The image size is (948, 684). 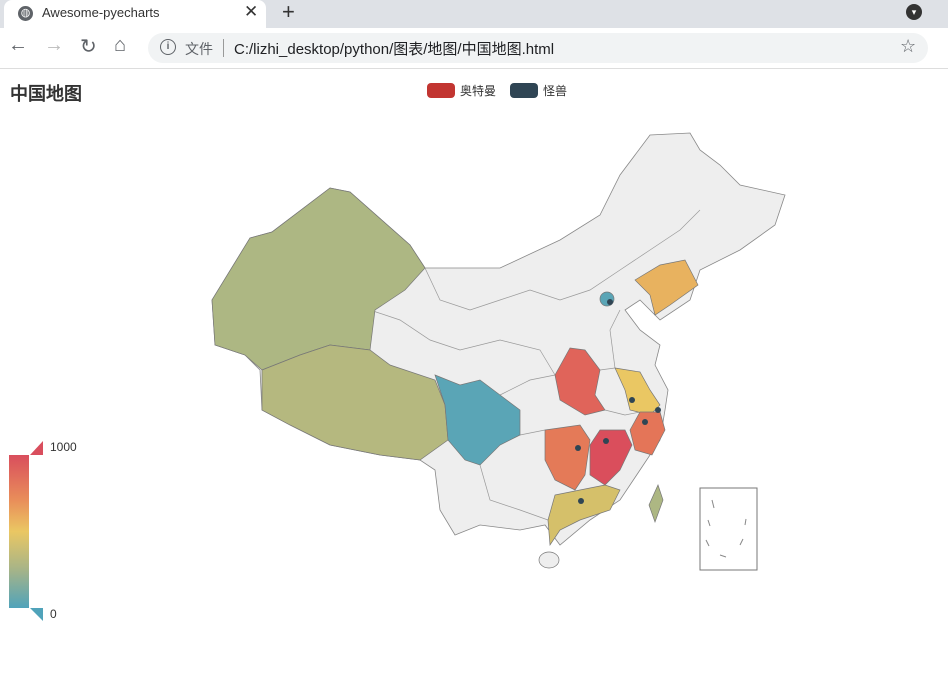 What do you see at coordinates (36, 448) in the screenshot?
I see `visualmap-max-handle` at bounding box center [36, 448].